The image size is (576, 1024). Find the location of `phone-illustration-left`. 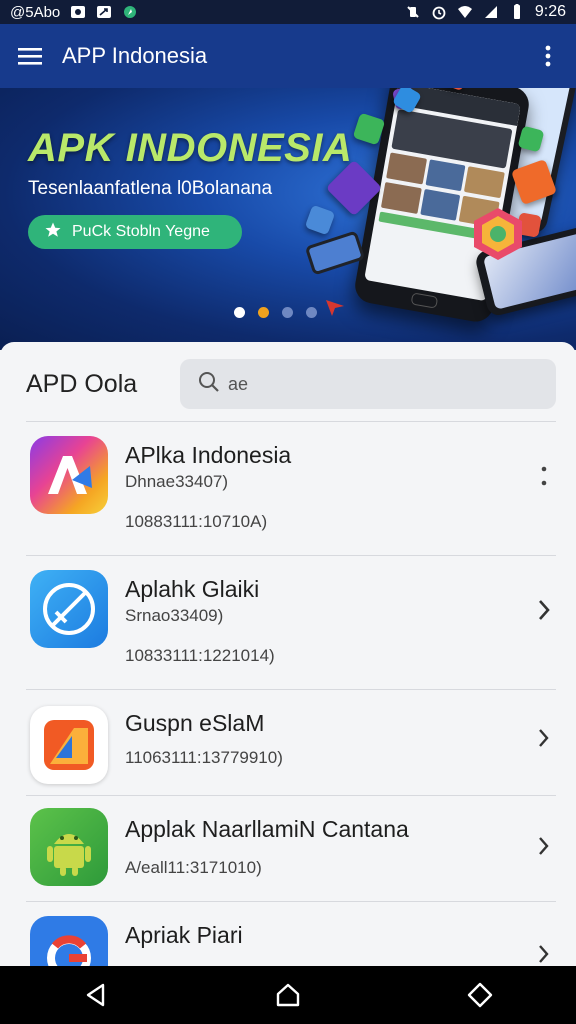

phone-illustration-left is located at coordinates (335, 253).